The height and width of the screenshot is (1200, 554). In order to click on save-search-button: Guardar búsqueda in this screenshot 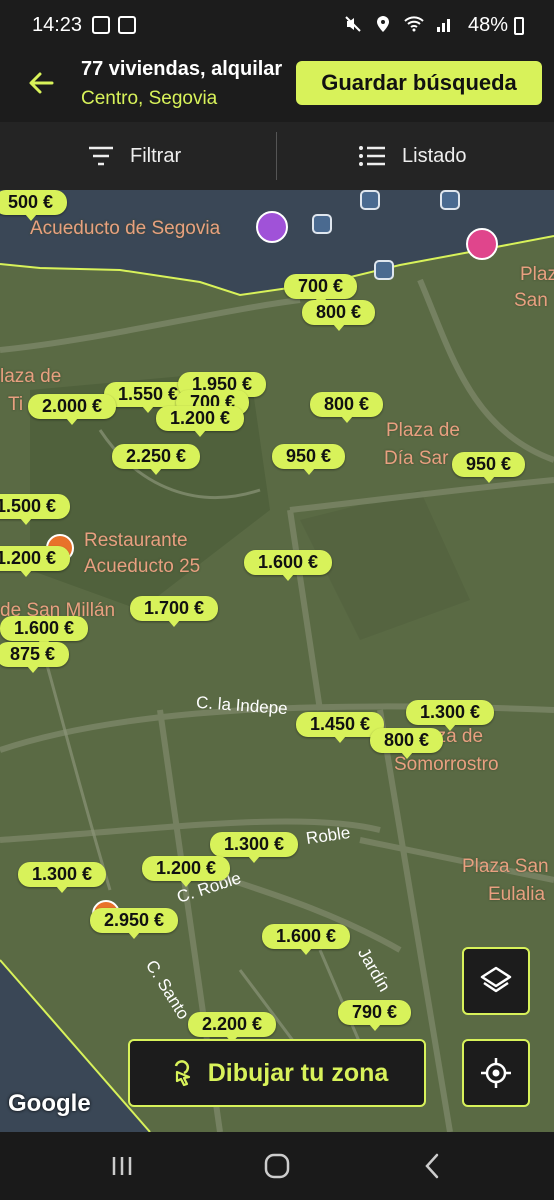, I will do `click(419, 83)`.